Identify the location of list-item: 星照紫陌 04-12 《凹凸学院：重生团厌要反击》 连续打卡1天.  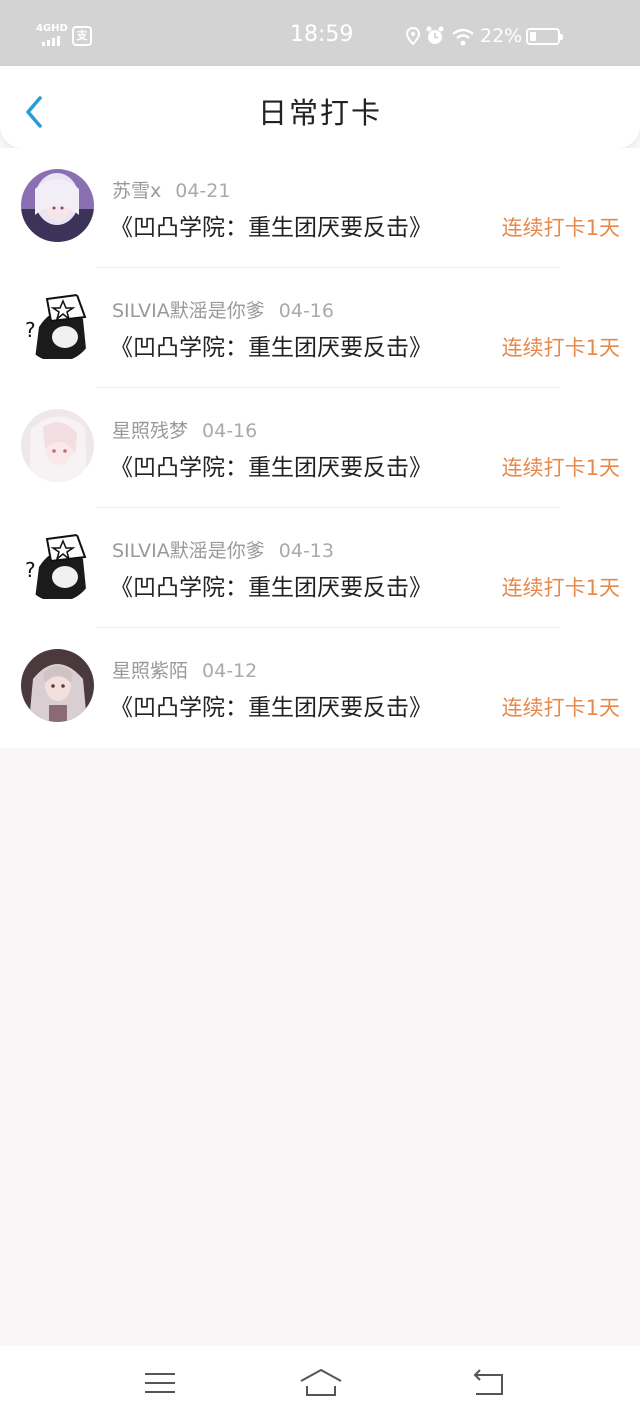
(320, 688).